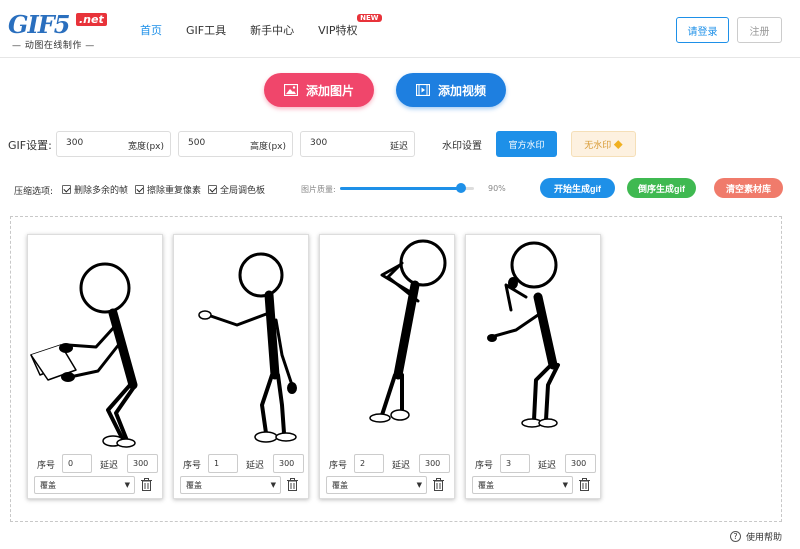 This screenshot has width=800, height=549. Describe the element at coordinates (398, 147) in the screenshot. I see `delay-unit: 延迟` at that location.